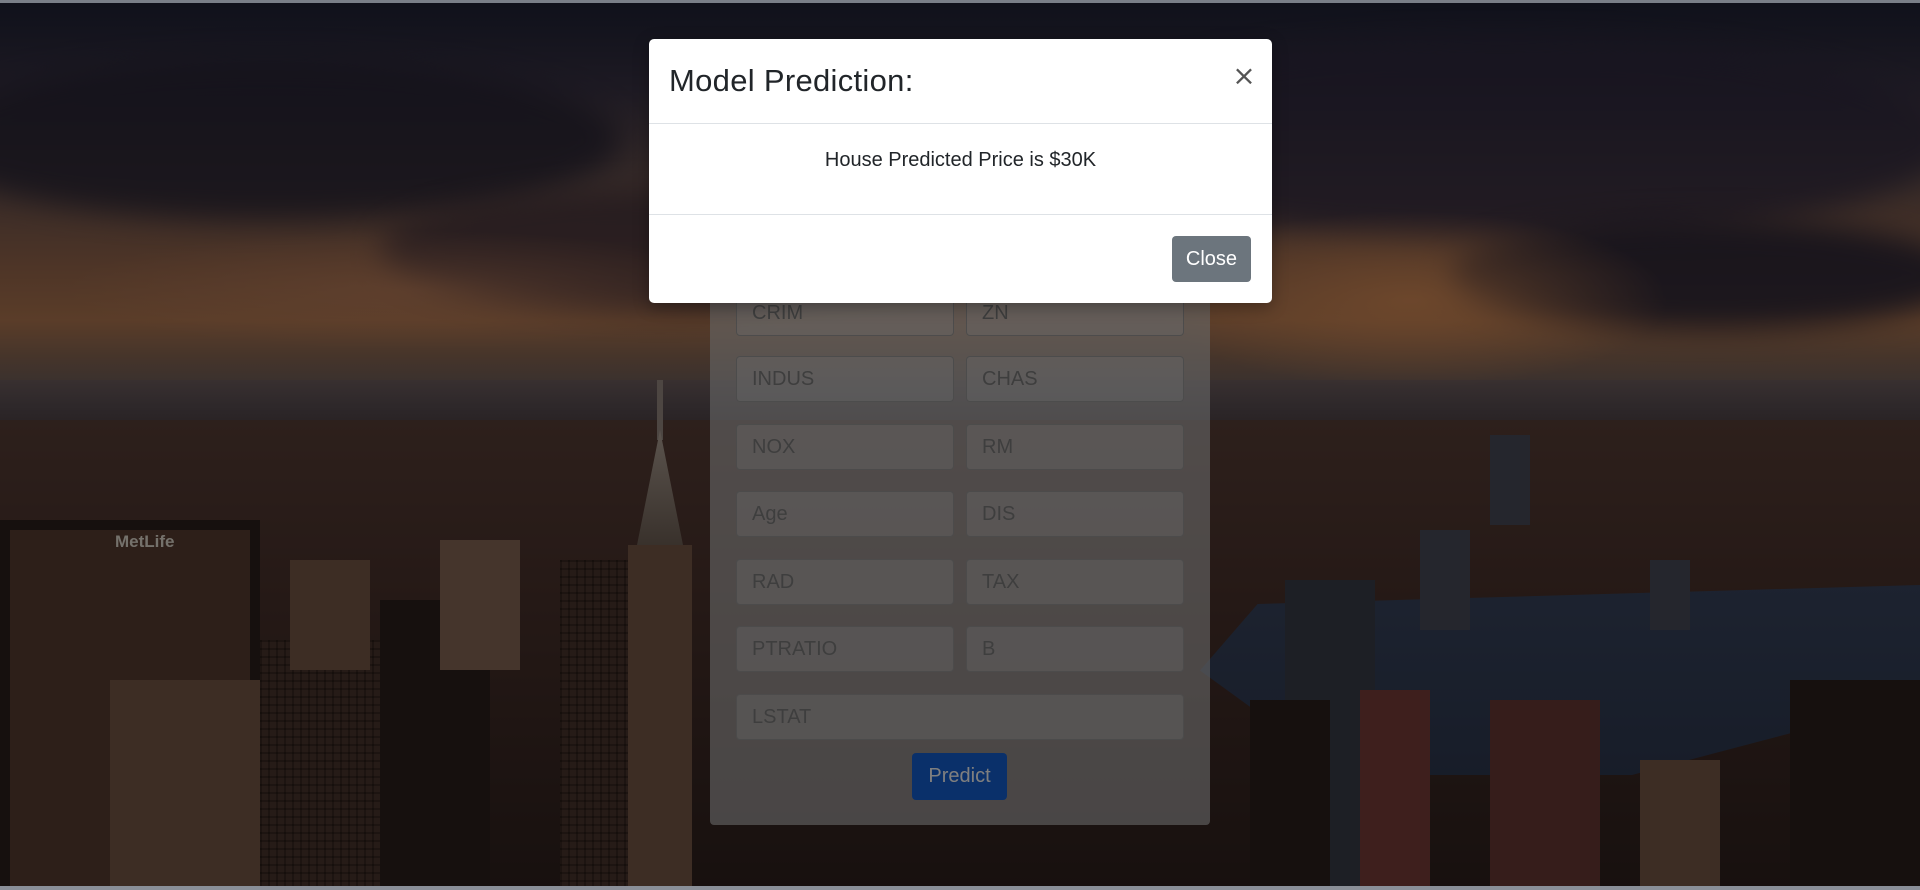 The height and width of the screenshot is (890, 1920). What do you see at coordinates (960, 888) in the screenshot?
I see `window-bottom-border` at bounding box center [960, 888].